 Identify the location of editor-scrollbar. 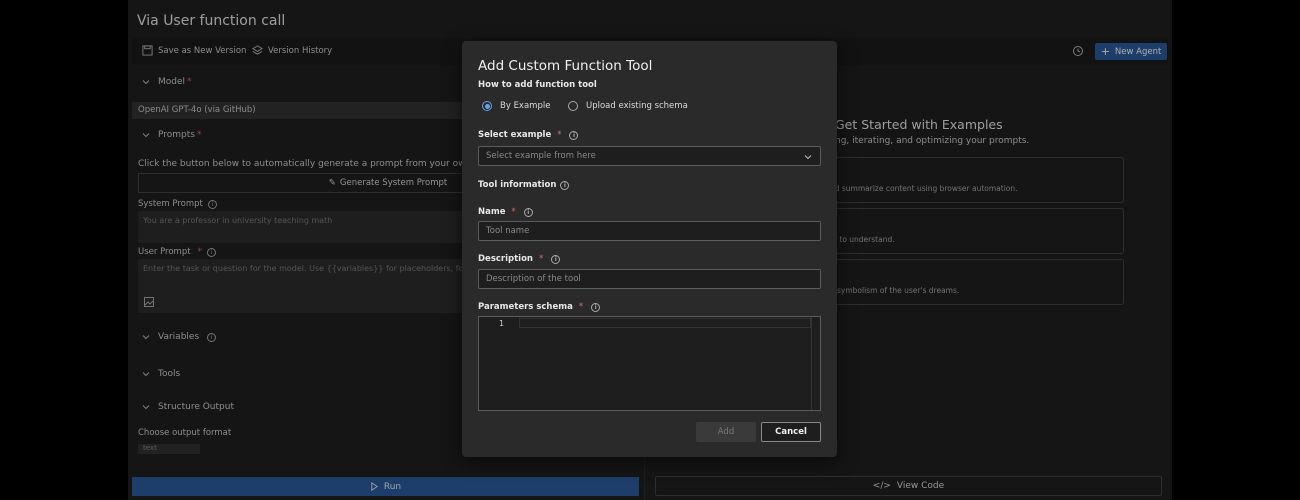
(815, 363).